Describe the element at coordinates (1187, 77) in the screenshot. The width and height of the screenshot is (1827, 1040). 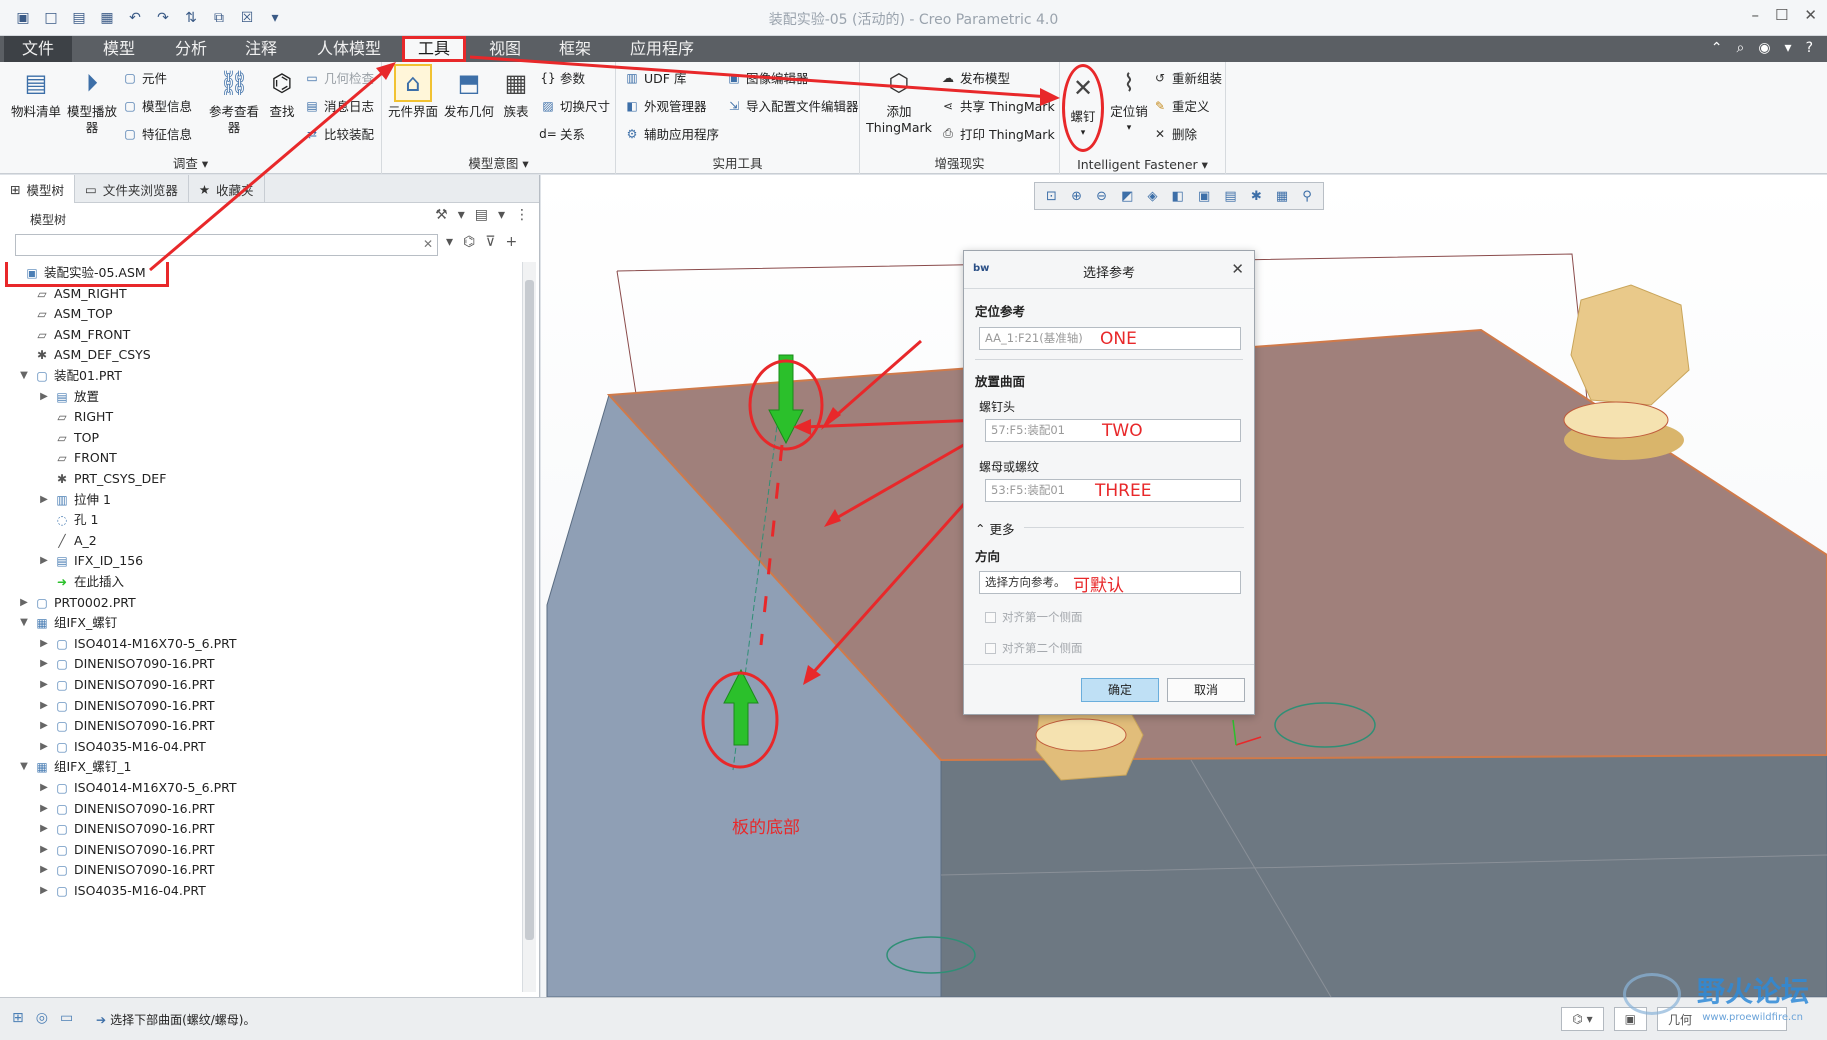
I see `reassemble-button: ↺ 重新组装` at that location.